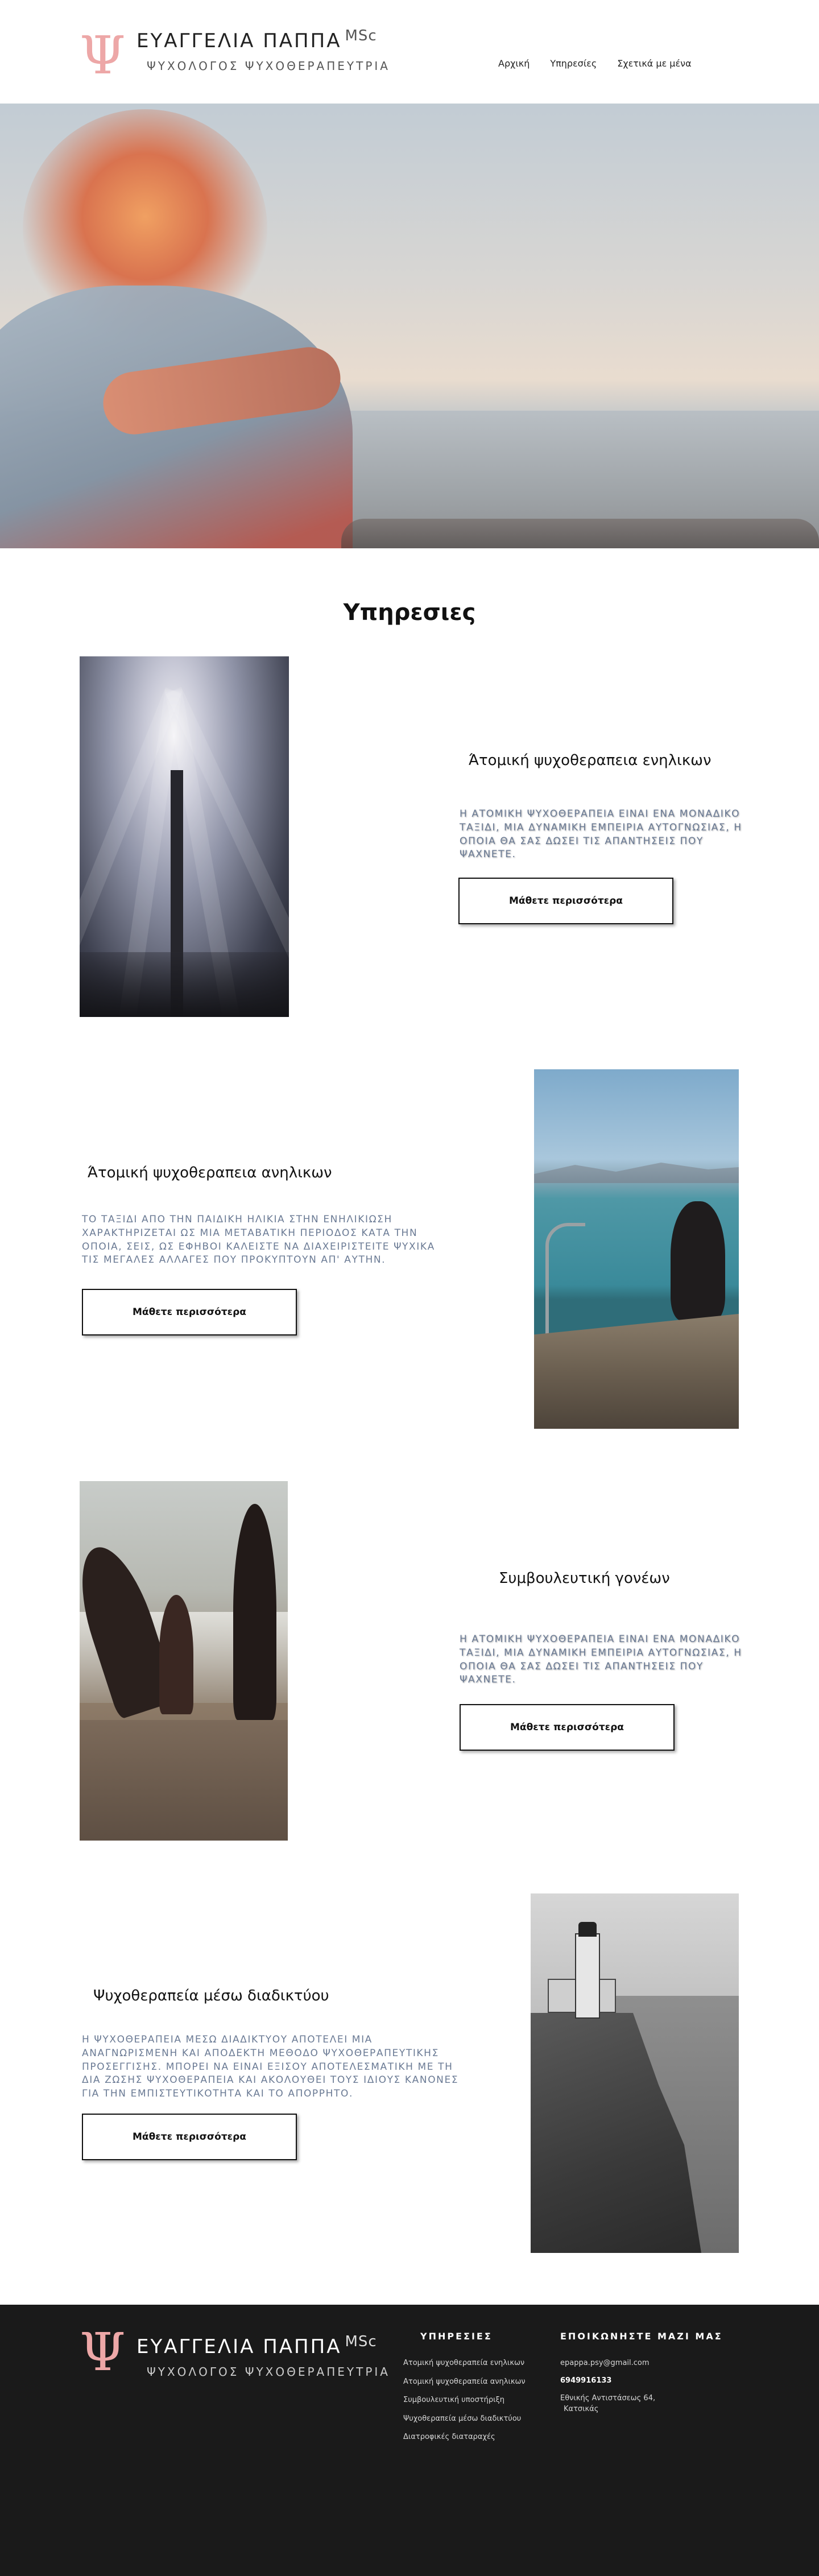  Describe the element at coordinates (565, 901) in the screenshot. I see `service-1-more-button: Μάθετε περισσότερα` at that location.